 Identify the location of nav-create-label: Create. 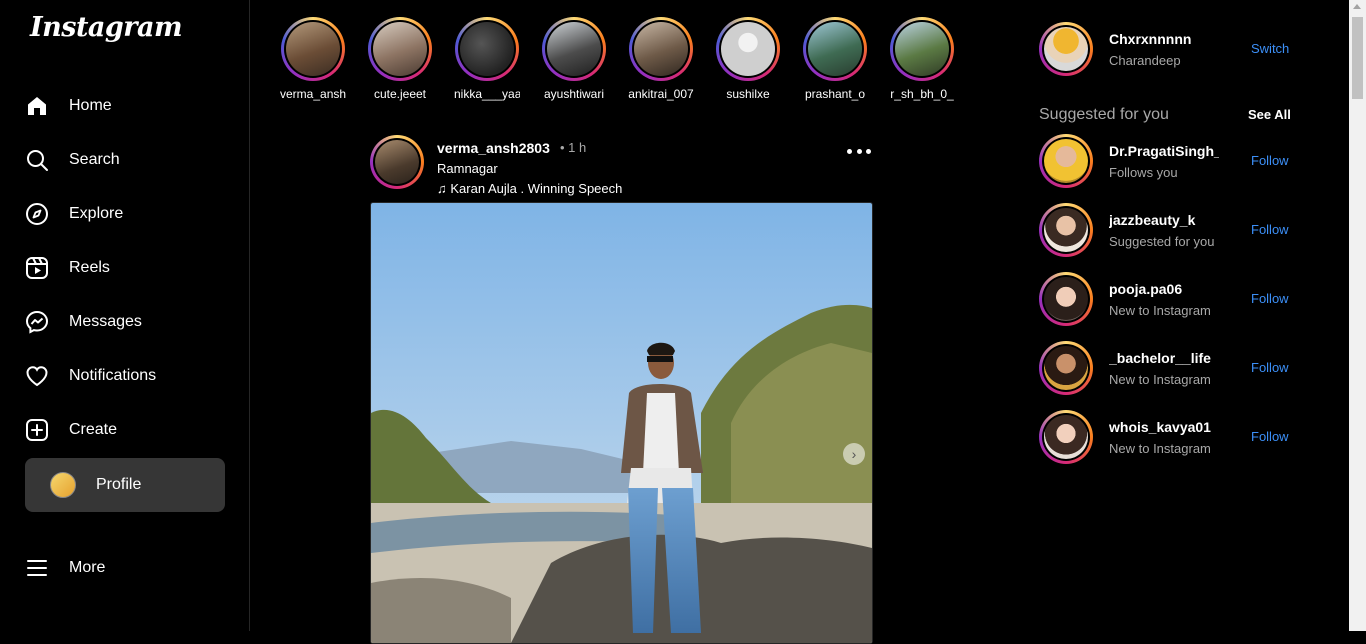
(93, 429).